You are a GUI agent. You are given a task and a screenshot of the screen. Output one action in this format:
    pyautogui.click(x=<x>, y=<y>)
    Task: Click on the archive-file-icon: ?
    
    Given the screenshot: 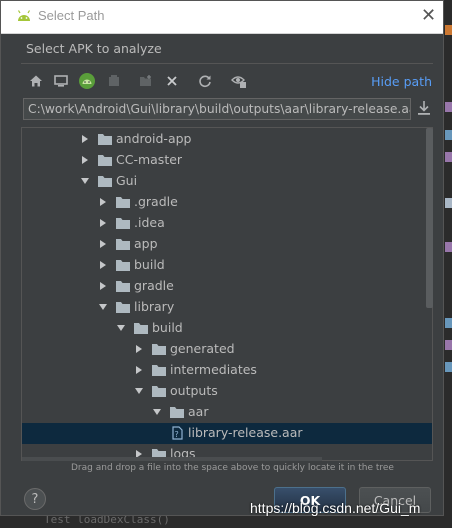 What is the action you would take?
    pyautogui.click(x=177, y=433)
    